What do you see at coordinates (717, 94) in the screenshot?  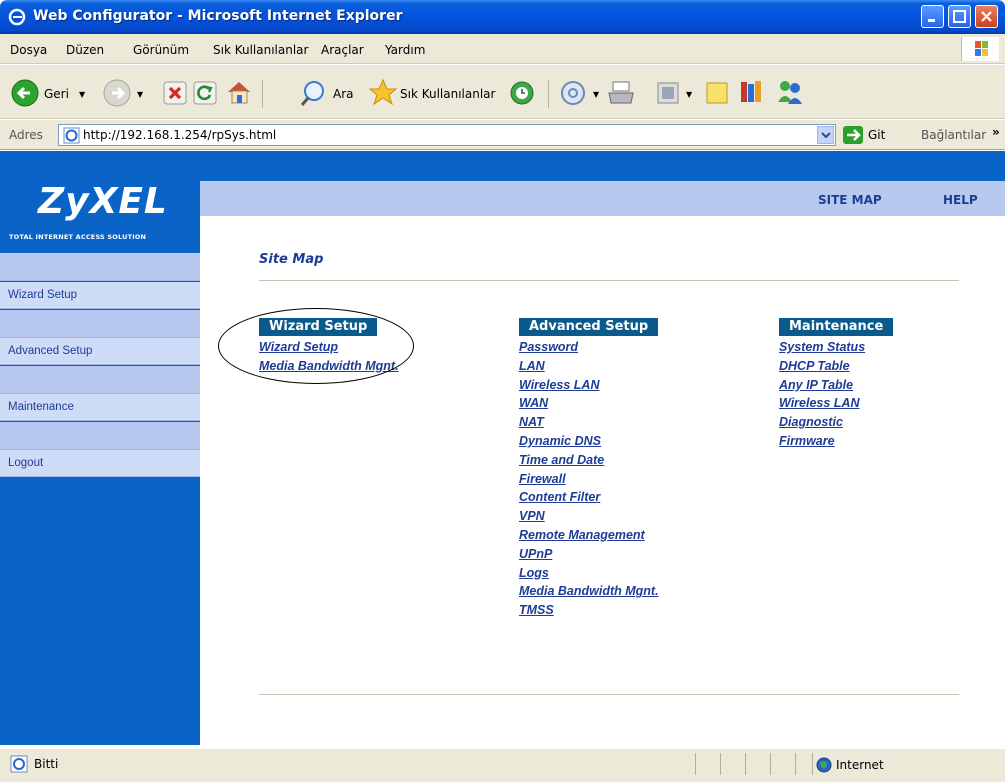 I see `discuss-button` at bounding box center [717, 94].